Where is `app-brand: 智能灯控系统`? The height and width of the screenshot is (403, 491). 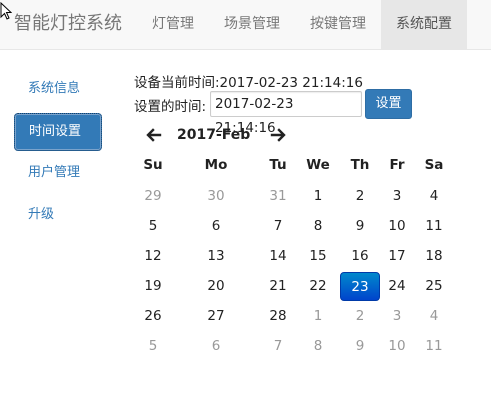
app-brand: 智能灯控系统 is located at coordinates (68, 24).